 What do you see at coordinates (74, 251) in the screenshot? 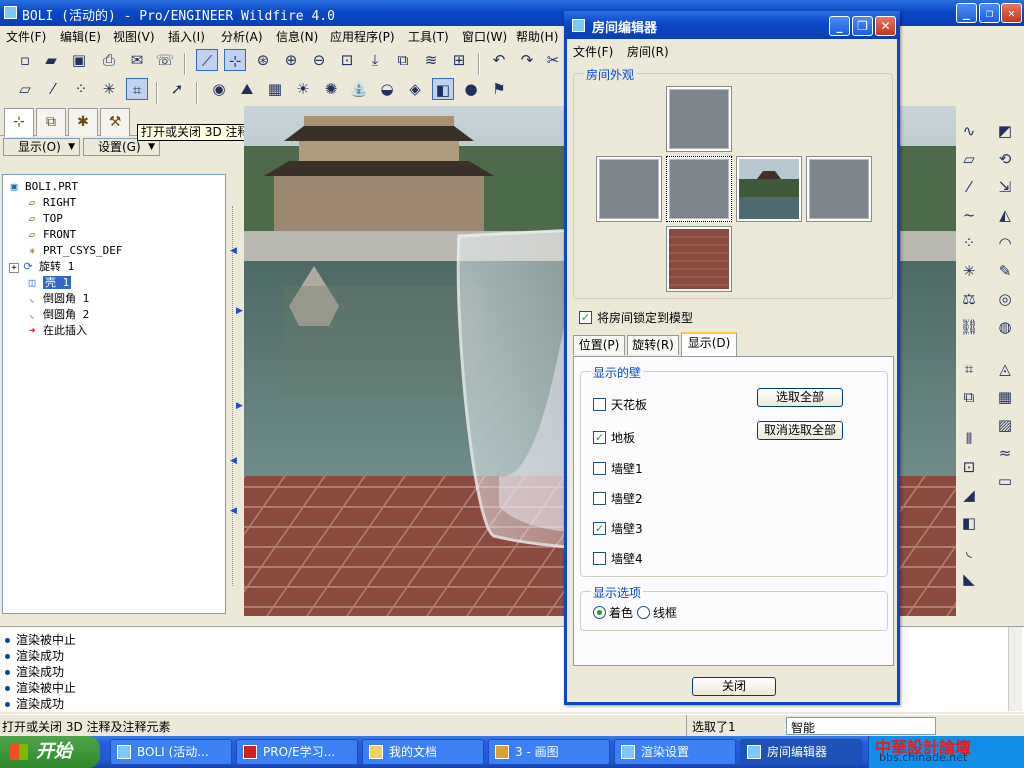
I see `tree-node: ✳ PRT_CSYS_DEF` at bounding box center [74, 251].